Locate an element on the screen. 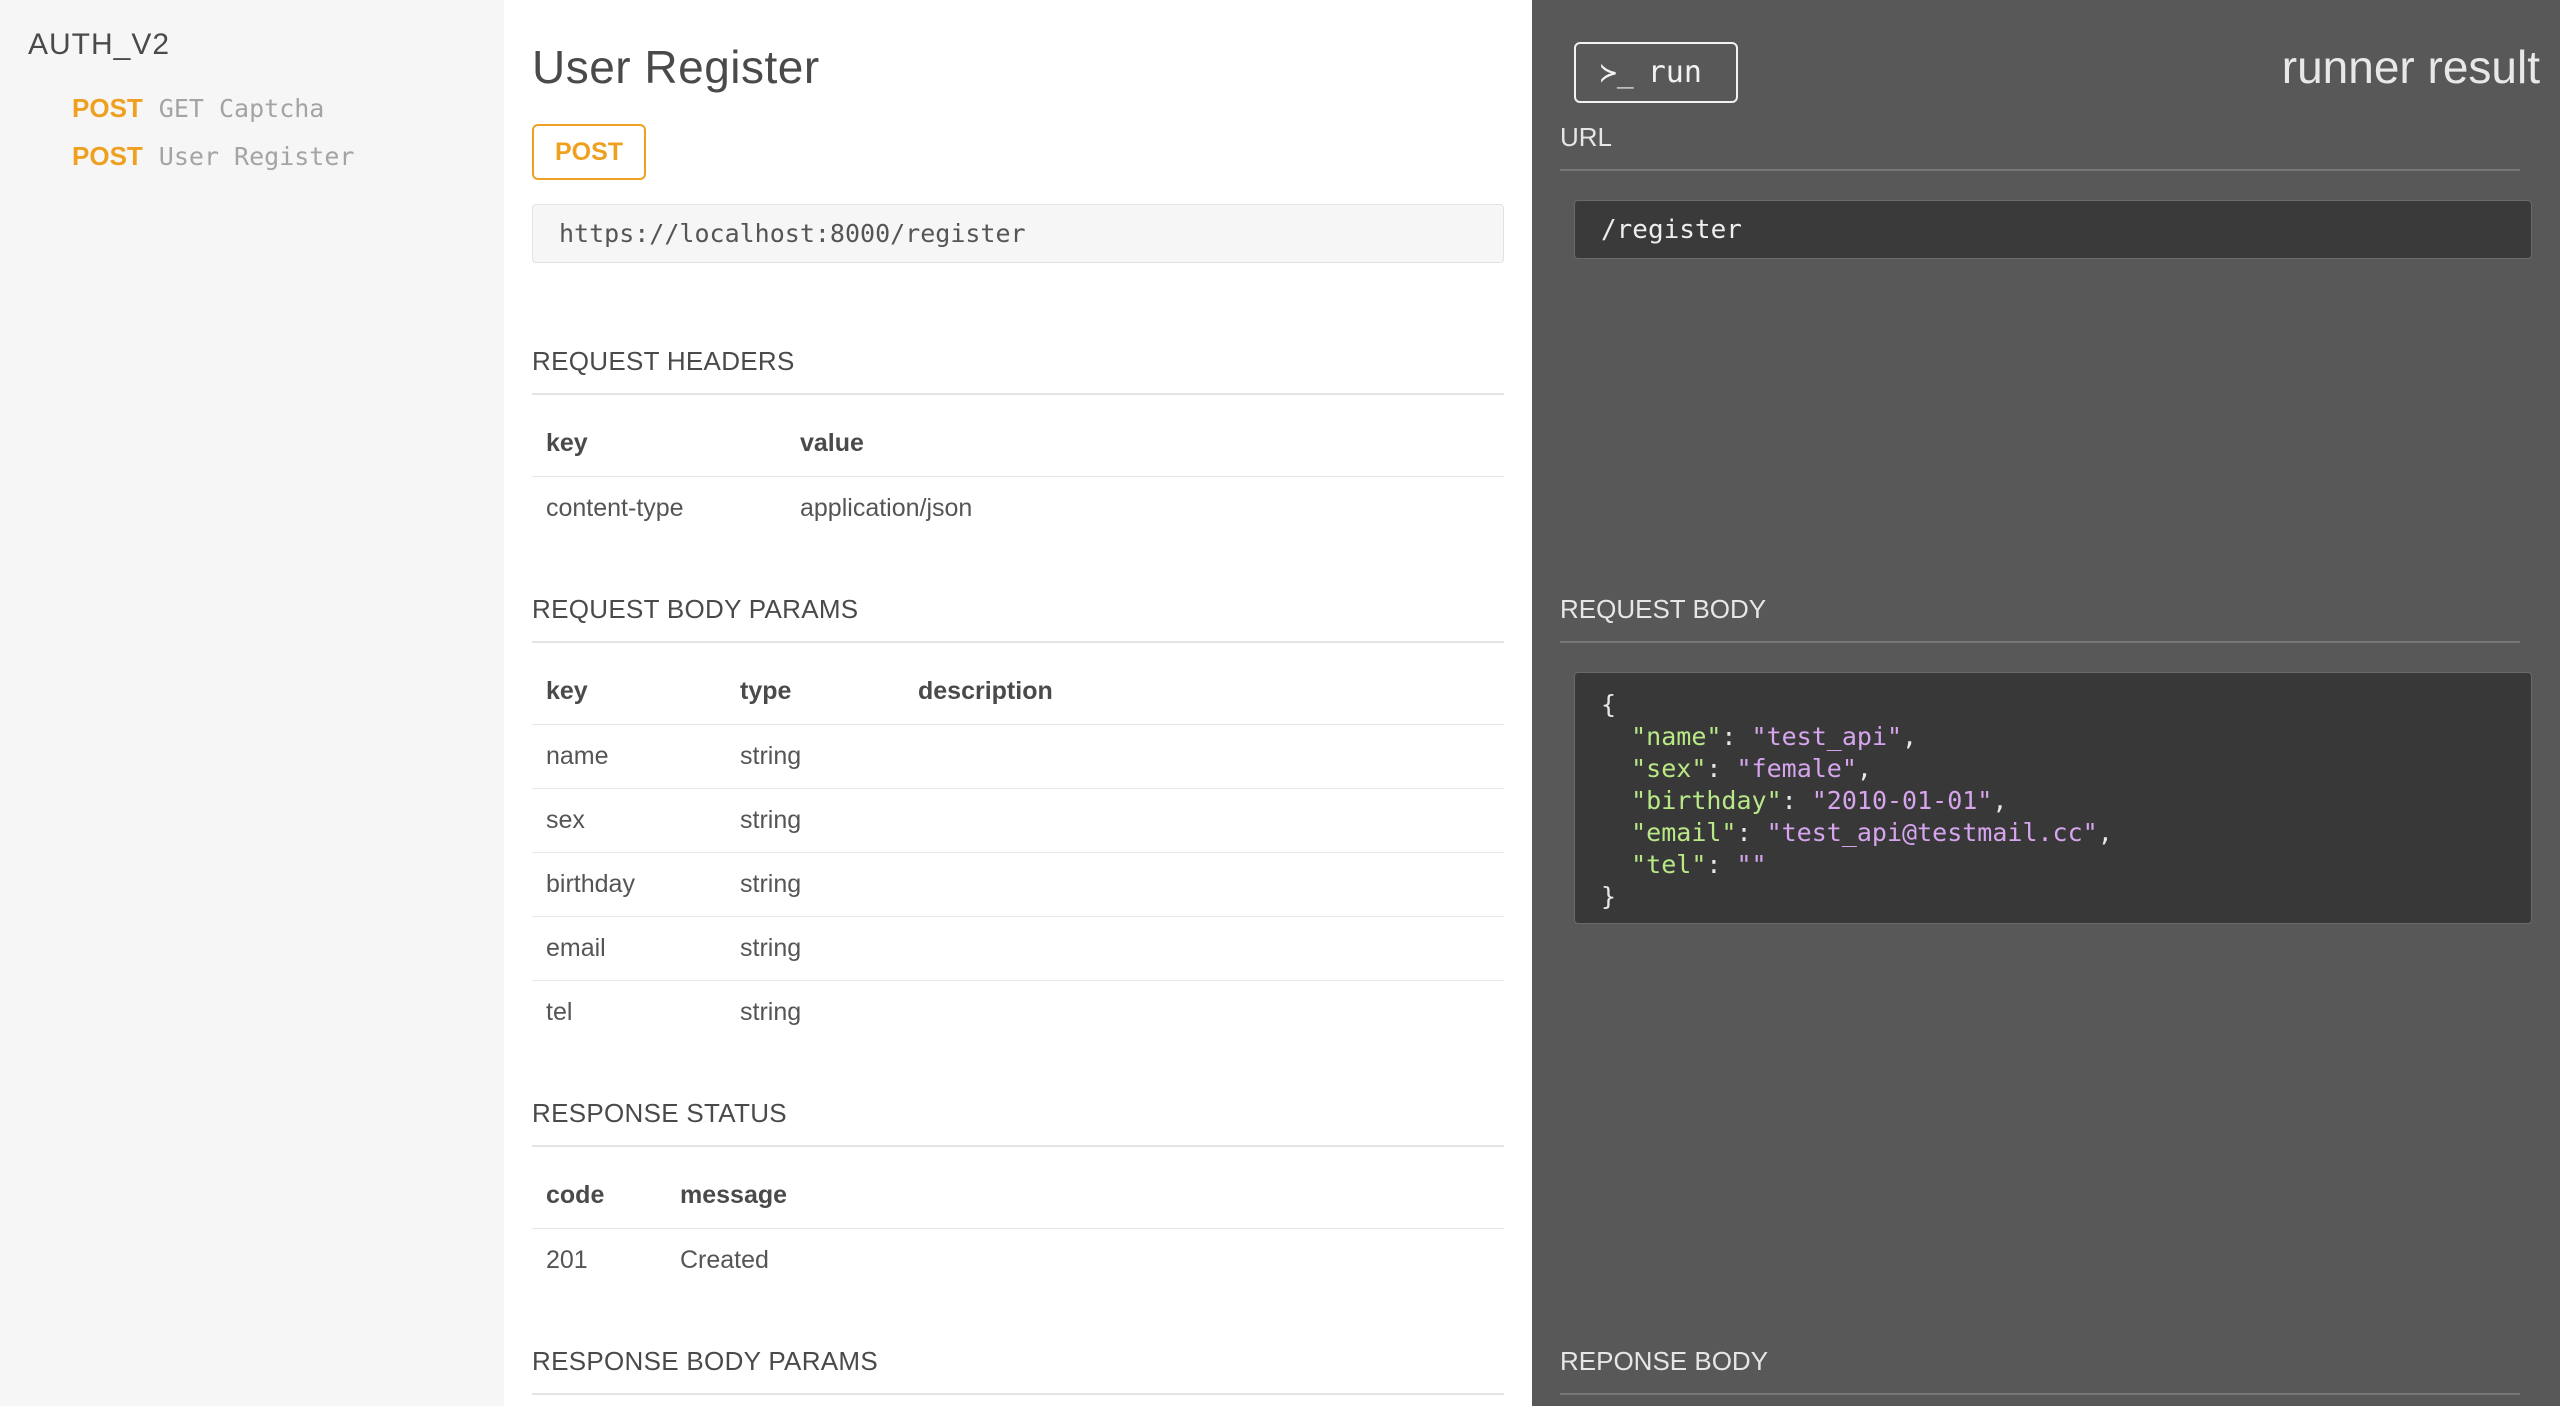  table-row: birthday string is located at coordinates (1018, 884).